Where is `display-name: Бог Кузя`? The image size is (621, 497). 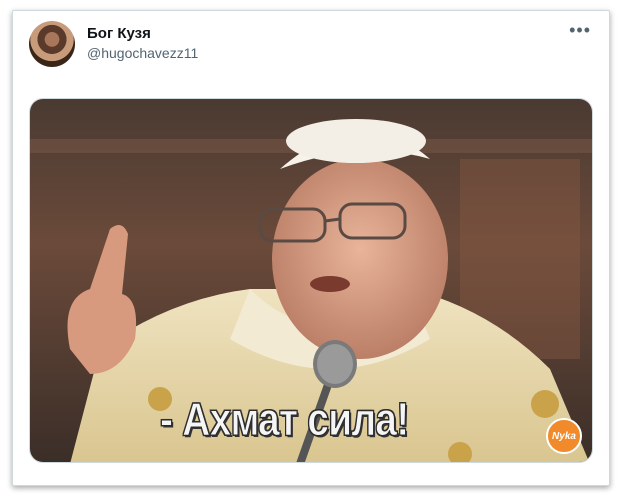
display-name: Бог Кузя is located at coordinates (119, 33).